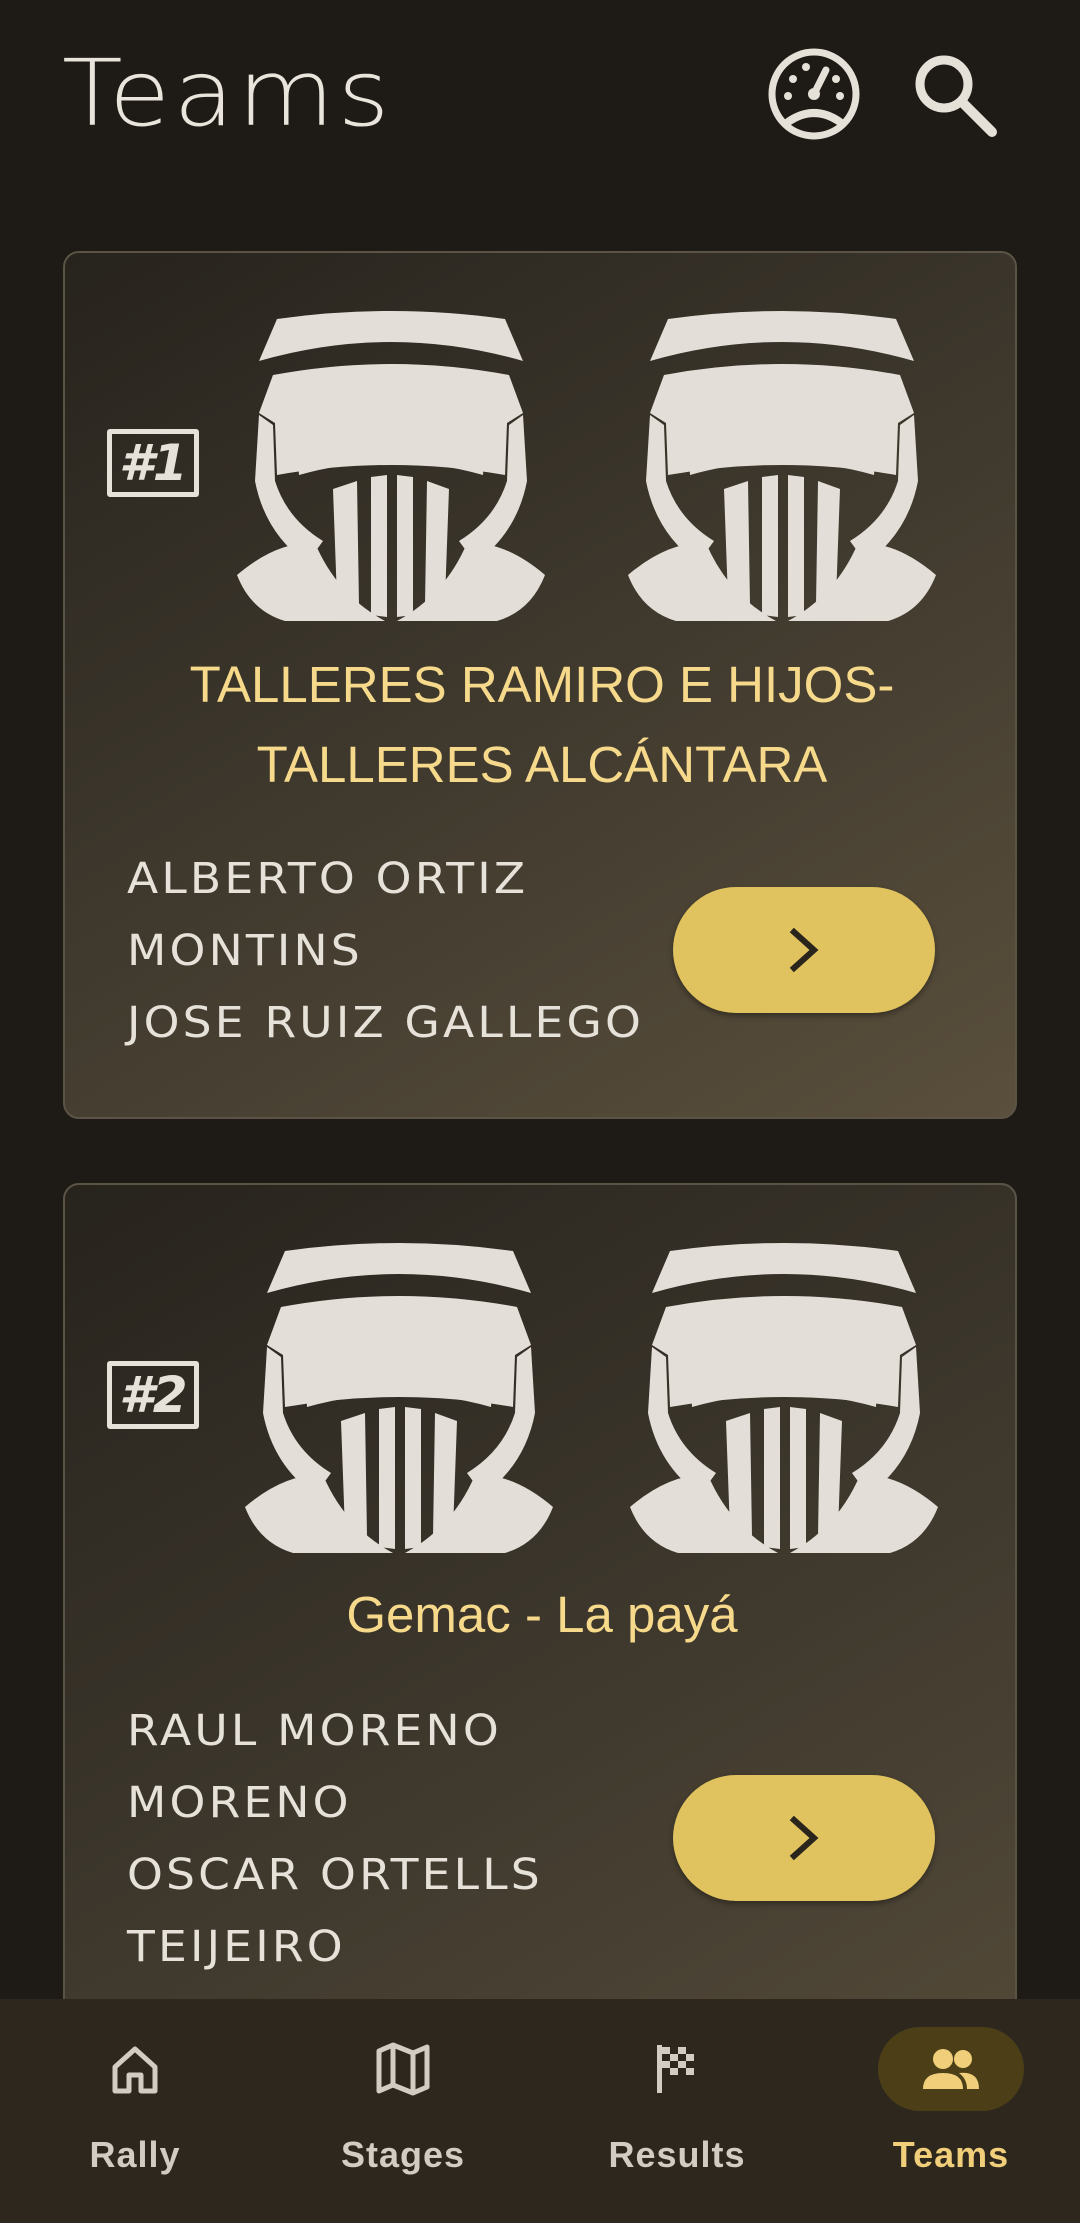 The height and width of the screenshot is (2223, 1080). I want to click on nav-item-rally: Rally, so click(135, 2111).